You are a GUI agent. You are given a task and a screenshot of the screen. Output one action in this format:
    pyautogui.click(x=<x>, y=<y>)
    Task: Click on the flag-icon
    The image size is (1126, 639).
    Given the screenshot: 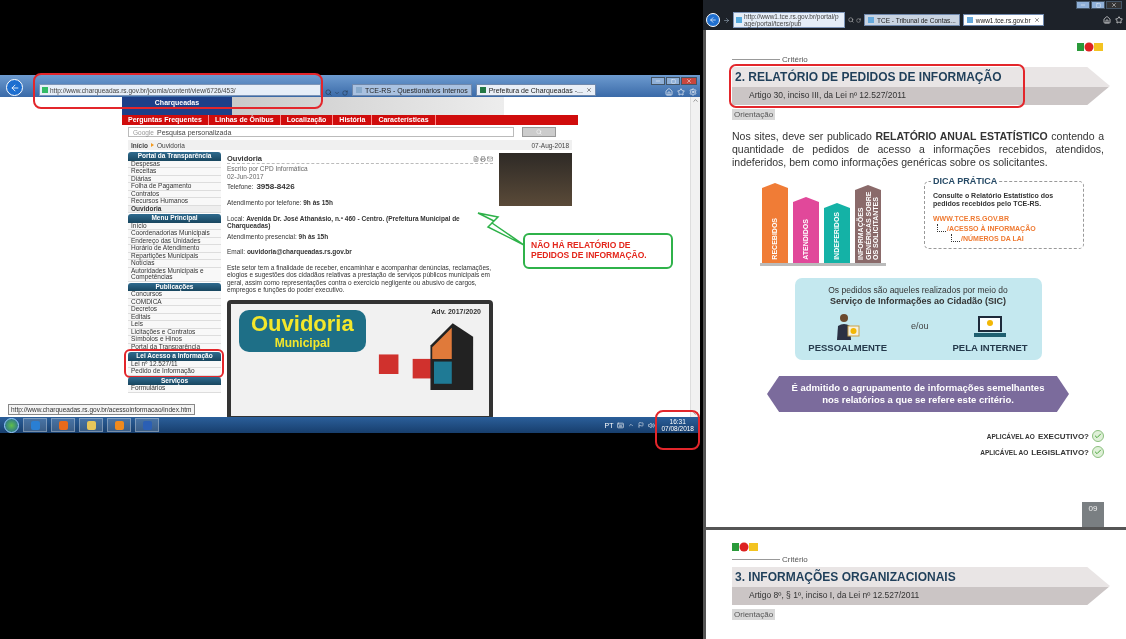 What is the action you would take?
    pyautogui.click(x=641, y=425)
    